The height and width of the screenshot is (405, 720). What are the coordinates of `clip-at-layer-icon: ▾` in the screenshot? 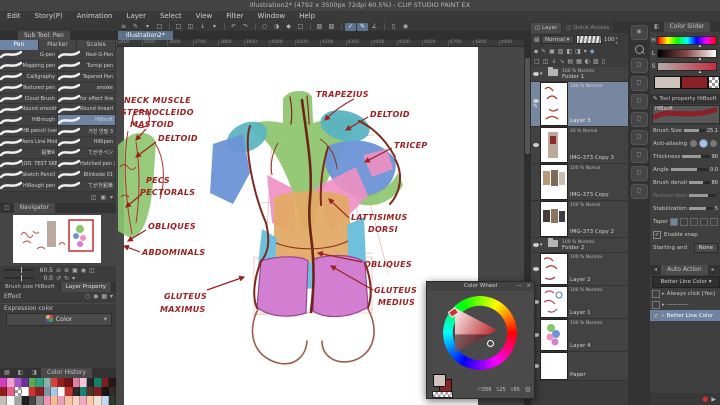 It's located at (585, 51).